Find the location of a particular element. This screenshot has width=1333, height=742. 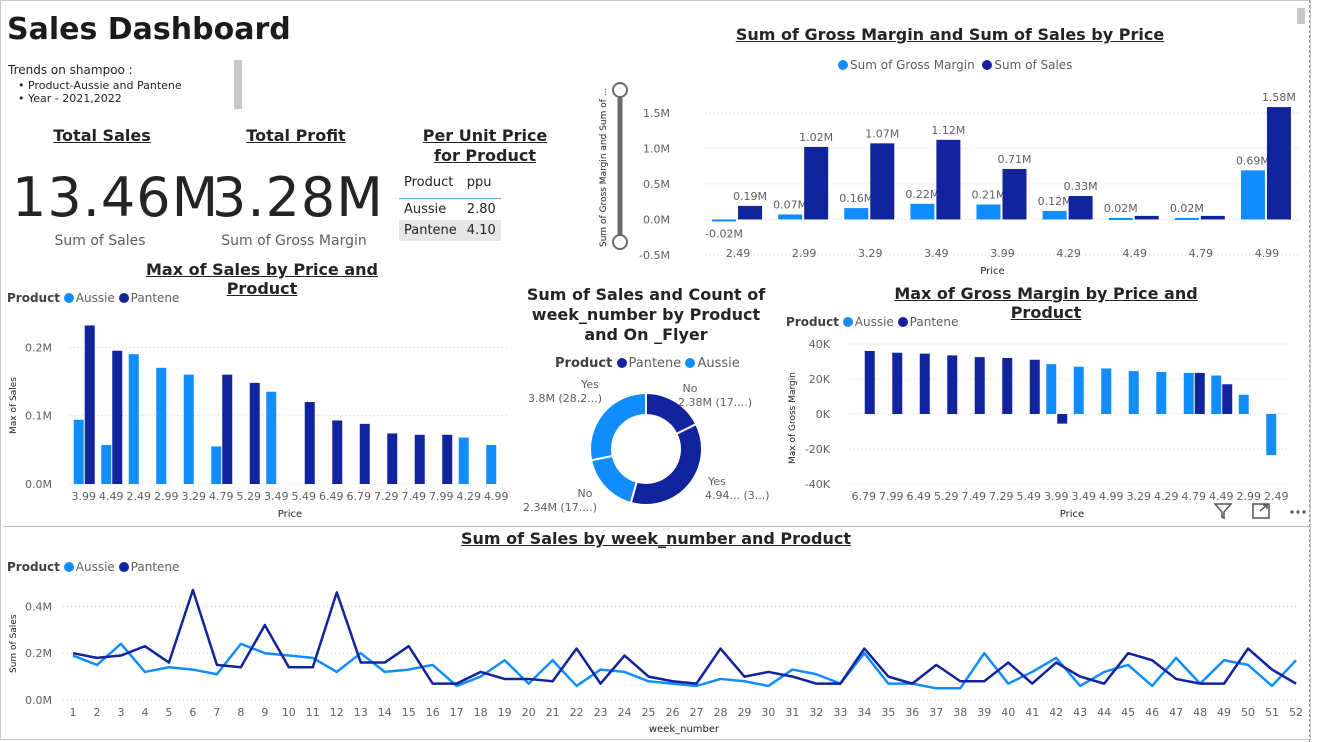

y-tick-label: 1.0M is located at coordinates (656, 148).